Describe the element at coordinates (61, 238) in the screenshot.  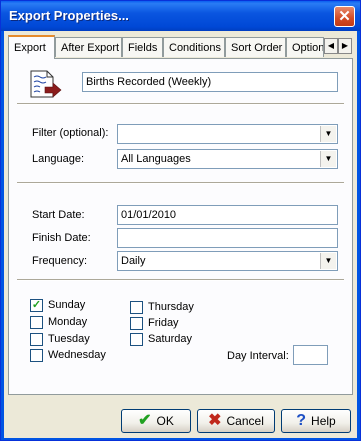
I see `finish-date-label: Finish Date:` at that location.